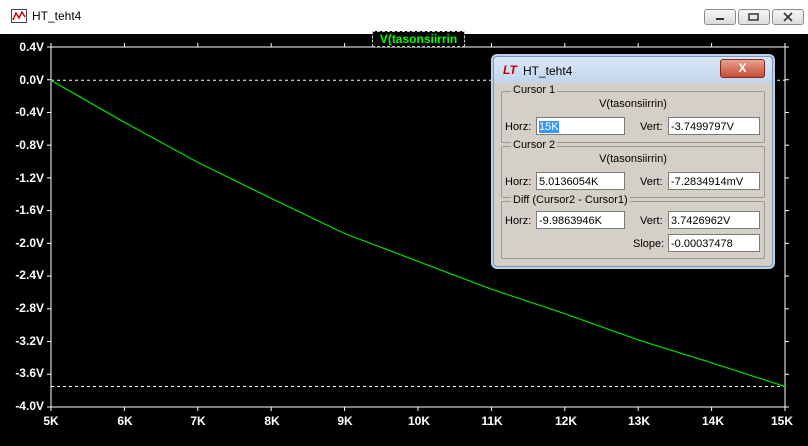  Describe the element at coordinates (548, 71) in the screenshot. I see `dialog-title: HT_teht4` at that location.